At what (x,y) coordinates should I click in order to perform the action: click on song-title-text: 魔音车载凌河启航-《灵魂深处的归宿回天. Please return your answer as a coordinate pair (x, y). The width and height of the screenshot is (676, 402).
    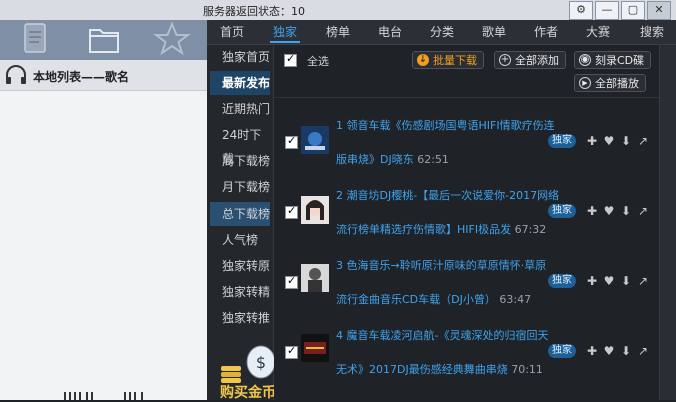
    Looking at the image, I should click on (447, 335).